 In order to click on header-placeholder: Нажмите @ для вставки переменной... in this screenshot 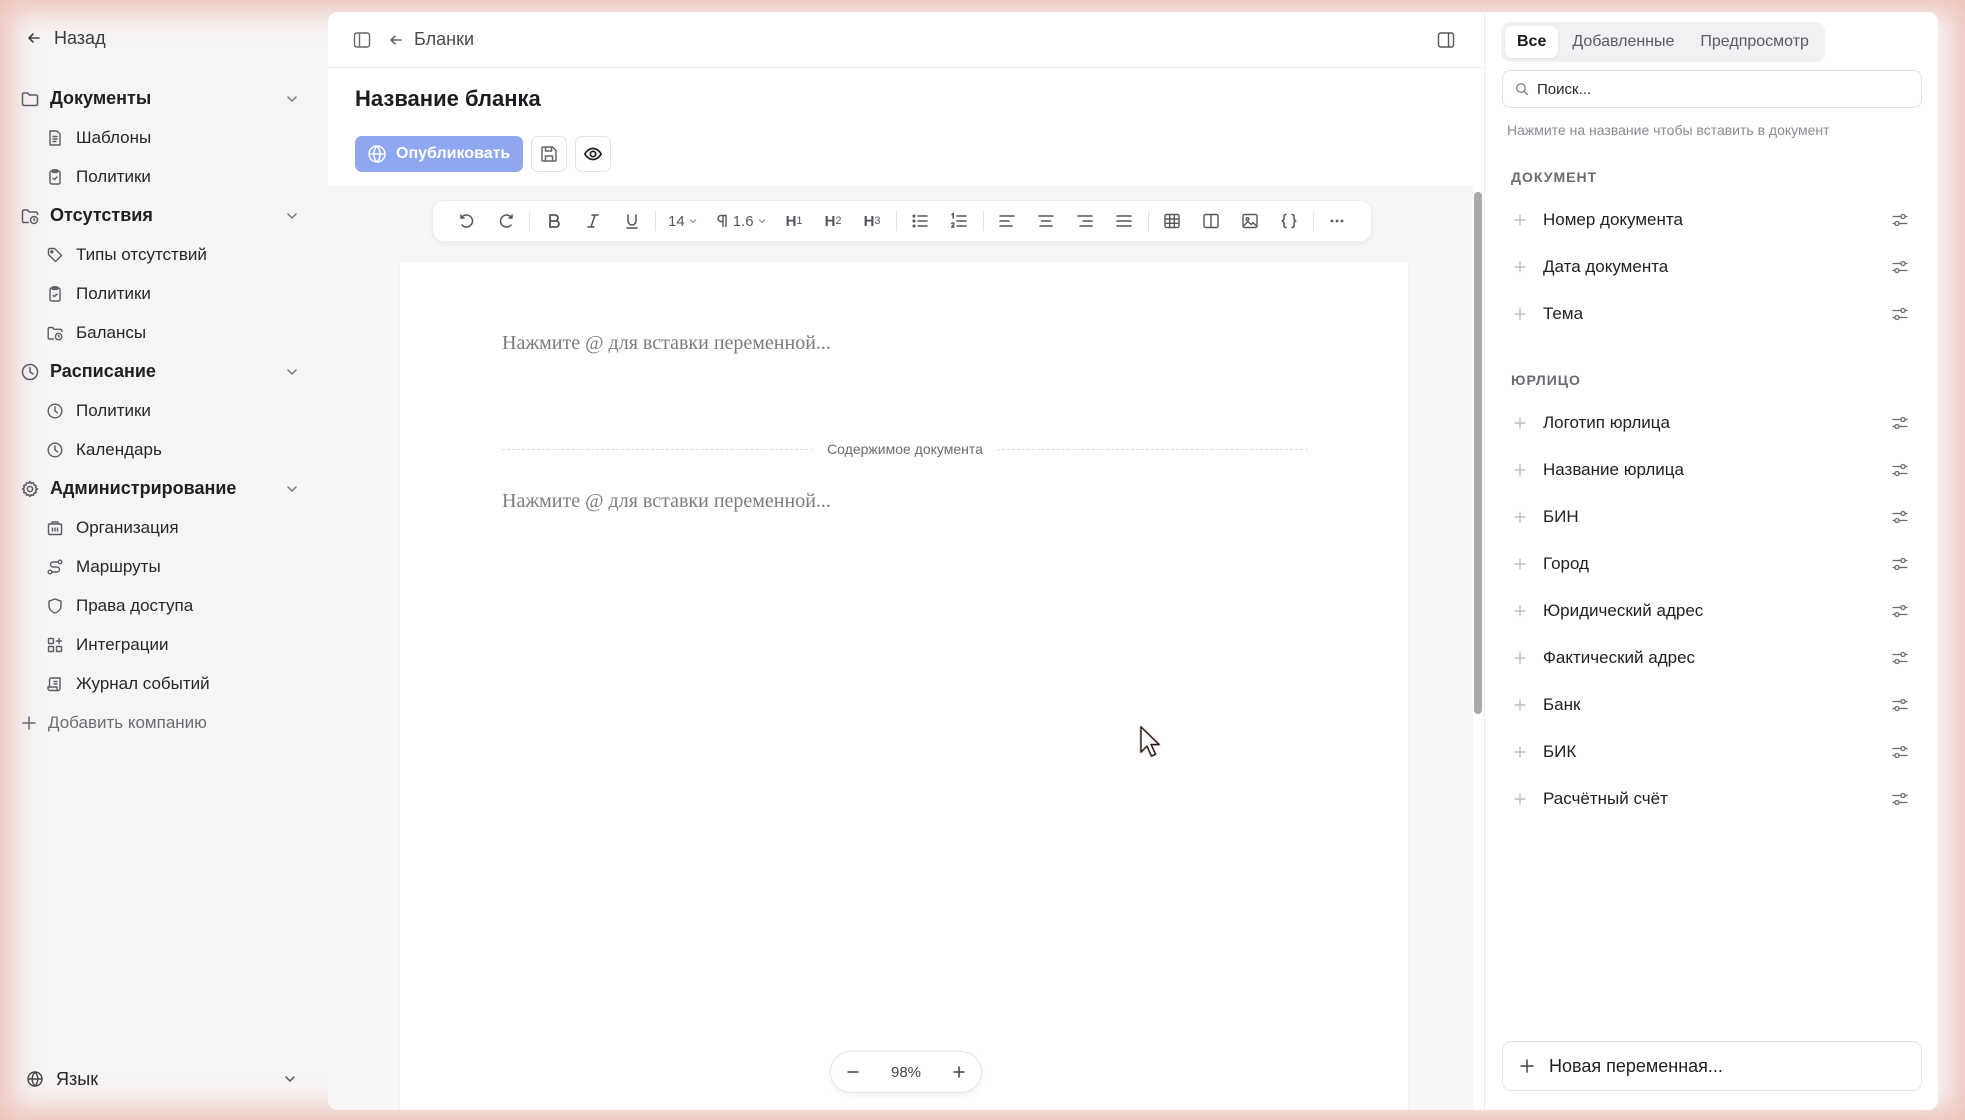, I will do `click(666, 343)`.